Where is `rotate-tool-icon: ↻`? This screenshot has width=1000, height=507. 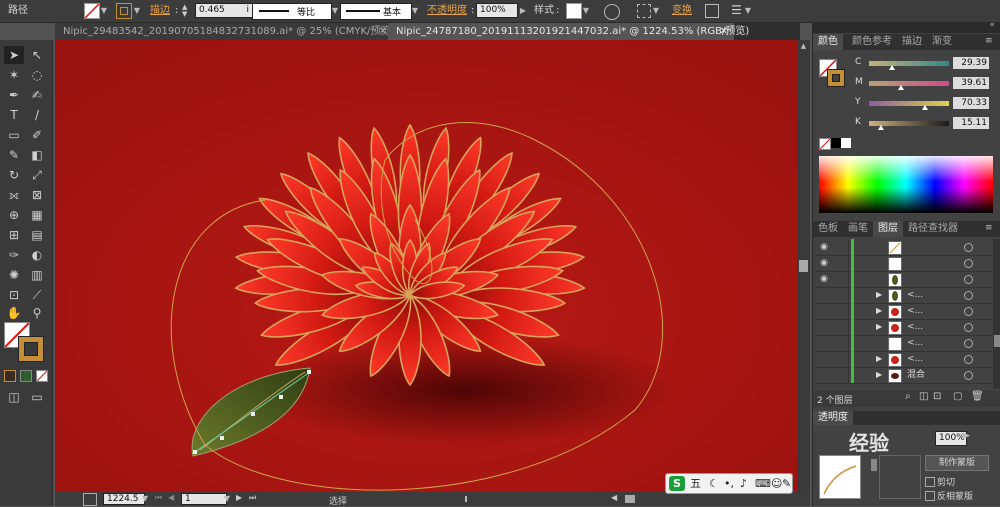 rotate-tool-icon: ↻ is located at coordinates (14, 175).